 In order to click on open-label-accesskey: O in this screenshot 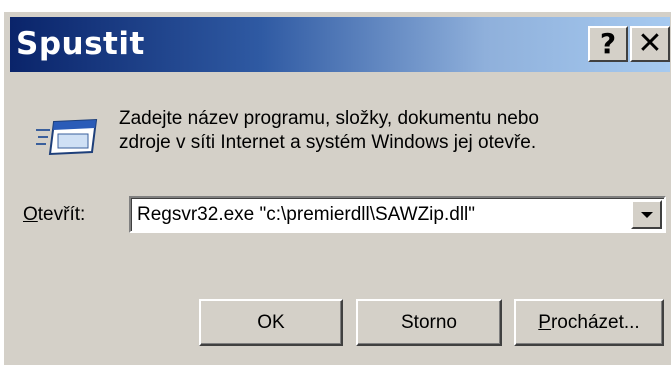, I will do `click(30, 214)`.